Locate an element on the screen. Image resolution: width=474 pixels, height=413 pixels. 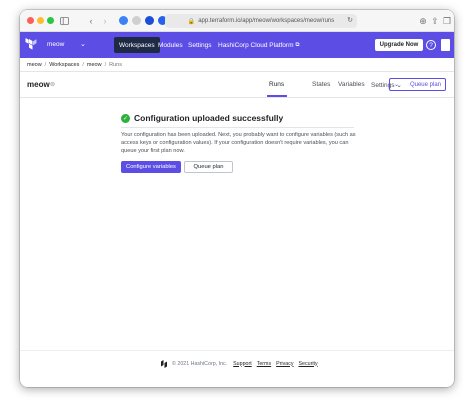
workspace-lock-icon: ⊚ is located at coordinates (52, 84).